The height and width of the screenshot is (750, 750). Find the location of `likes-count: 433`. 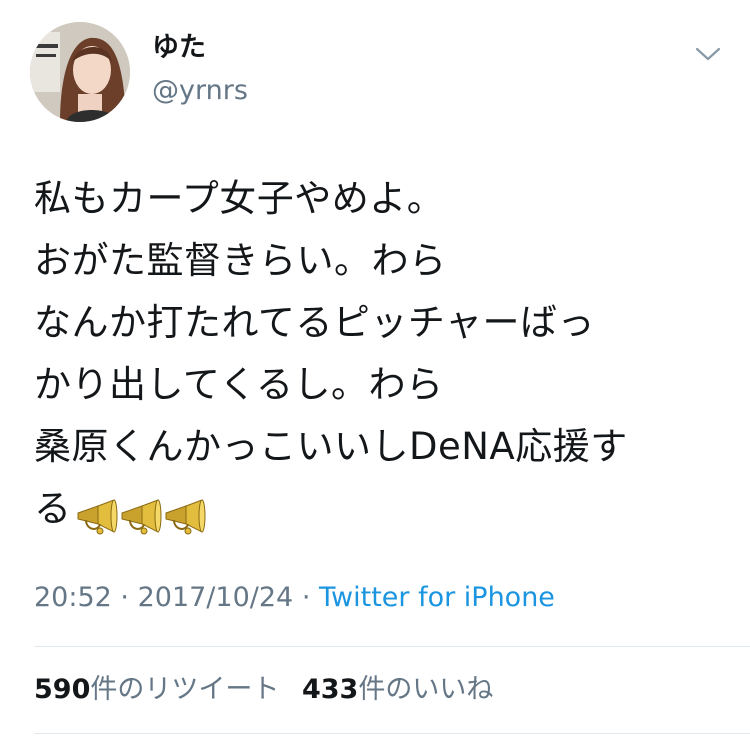

likes-count: 433 is located at coordinates (330, 689).